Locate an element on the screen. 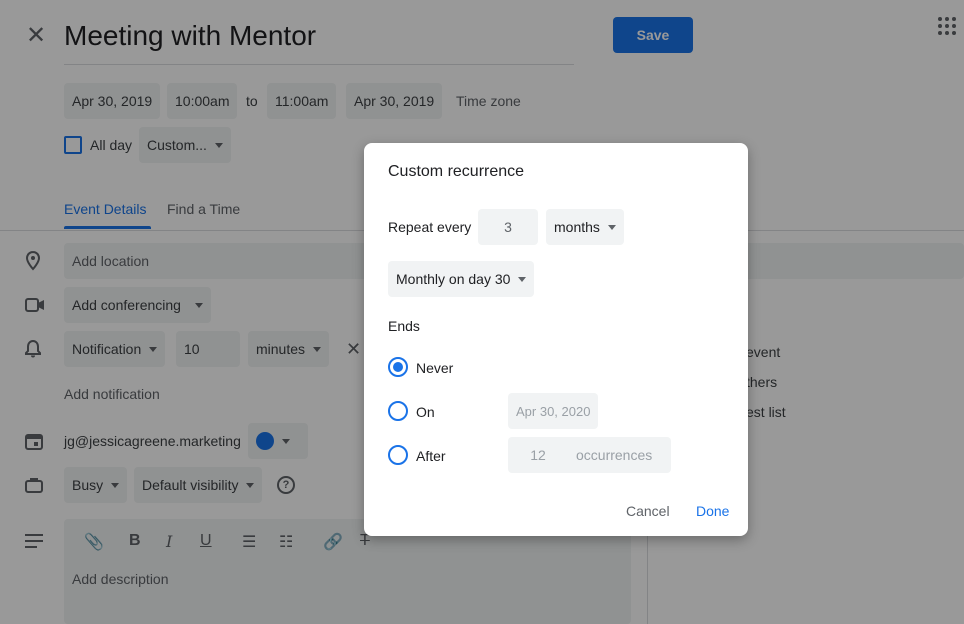  repeat-interval-input: 3 is located at coordinates (508, 227).